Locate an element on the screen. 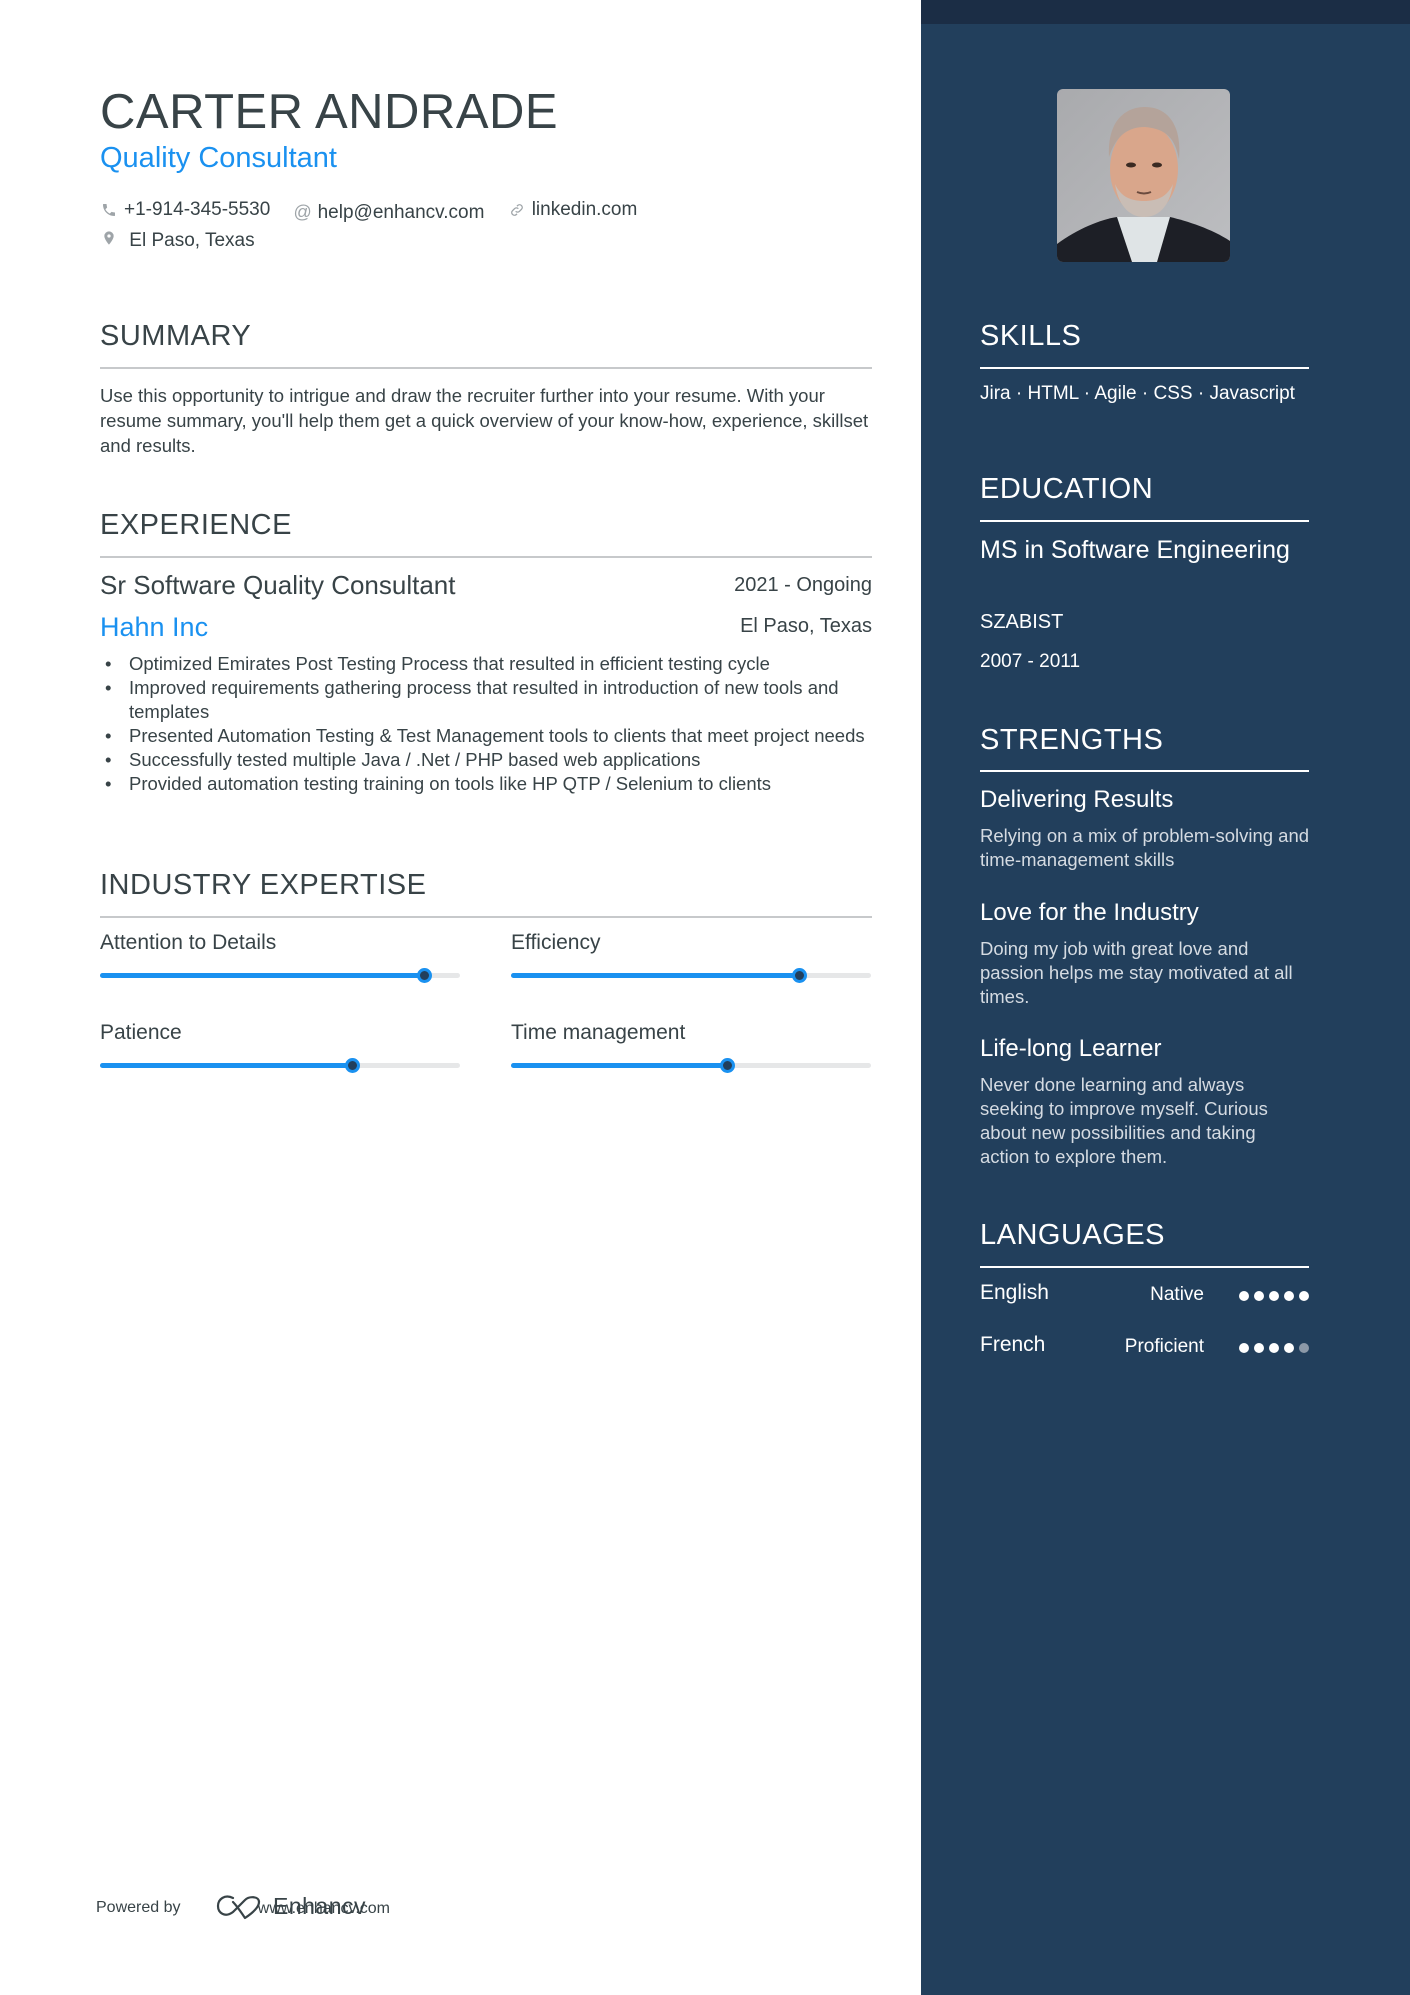  expertise-item: Patience is located at coordinates (280, 1047).